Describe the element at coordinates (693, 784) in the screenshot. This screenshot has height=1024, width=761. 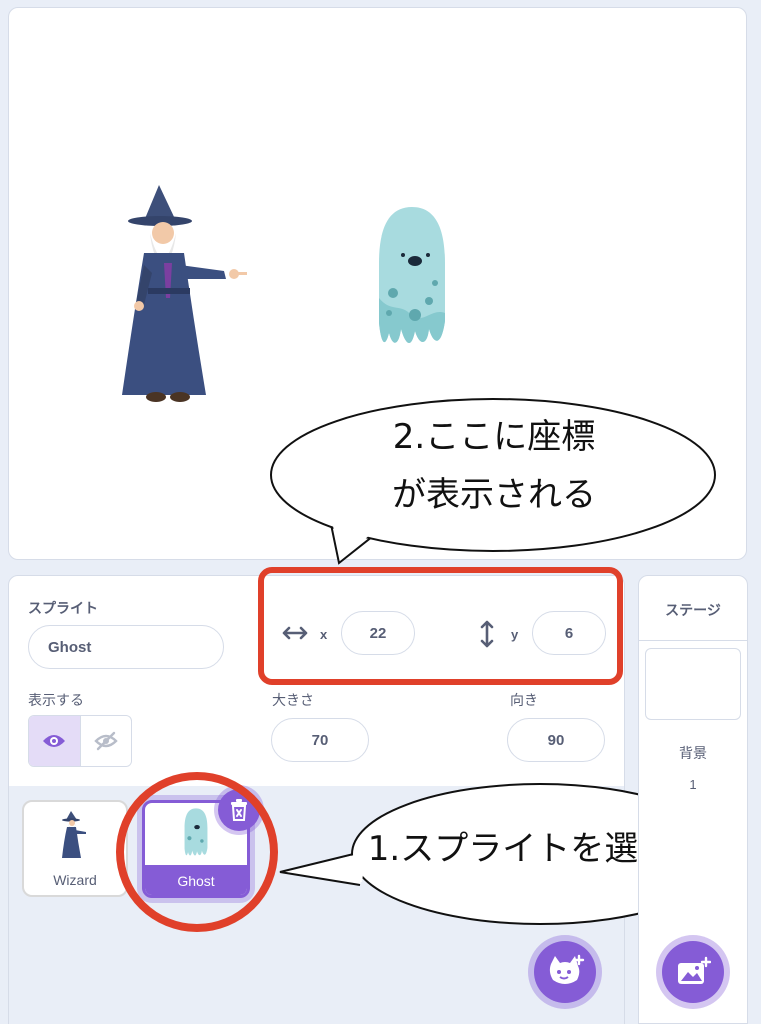
I see `backdrop-count: 1` at that location.